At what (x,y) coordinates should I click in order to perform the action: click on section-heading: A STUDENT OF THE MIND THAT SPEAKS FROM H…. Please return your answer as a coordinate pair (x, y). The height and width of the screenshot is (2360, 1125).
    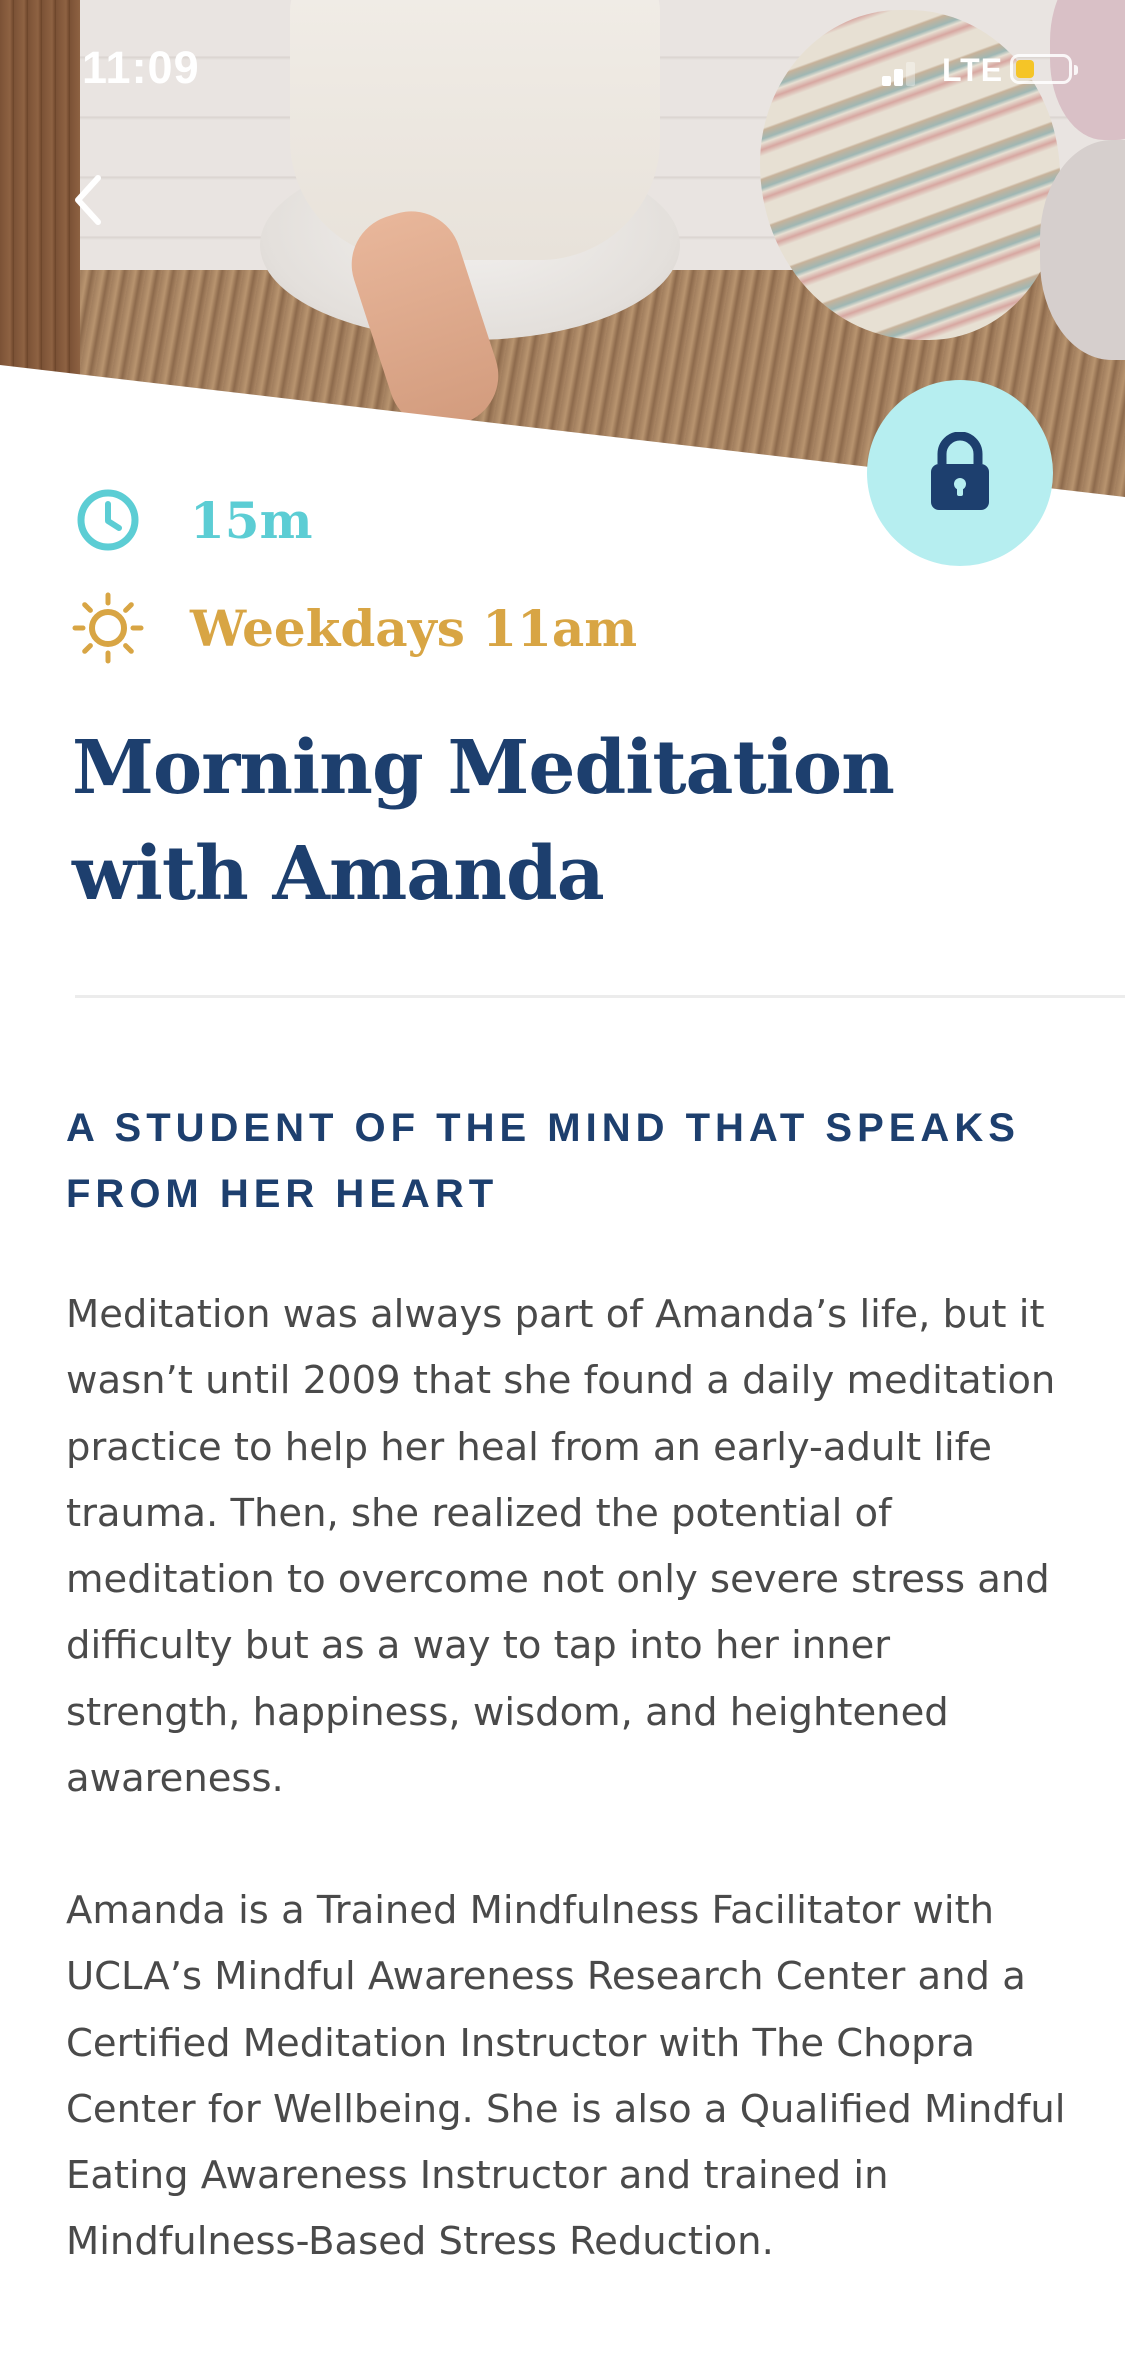
    Looking at the image, I should click on (543, 1161).